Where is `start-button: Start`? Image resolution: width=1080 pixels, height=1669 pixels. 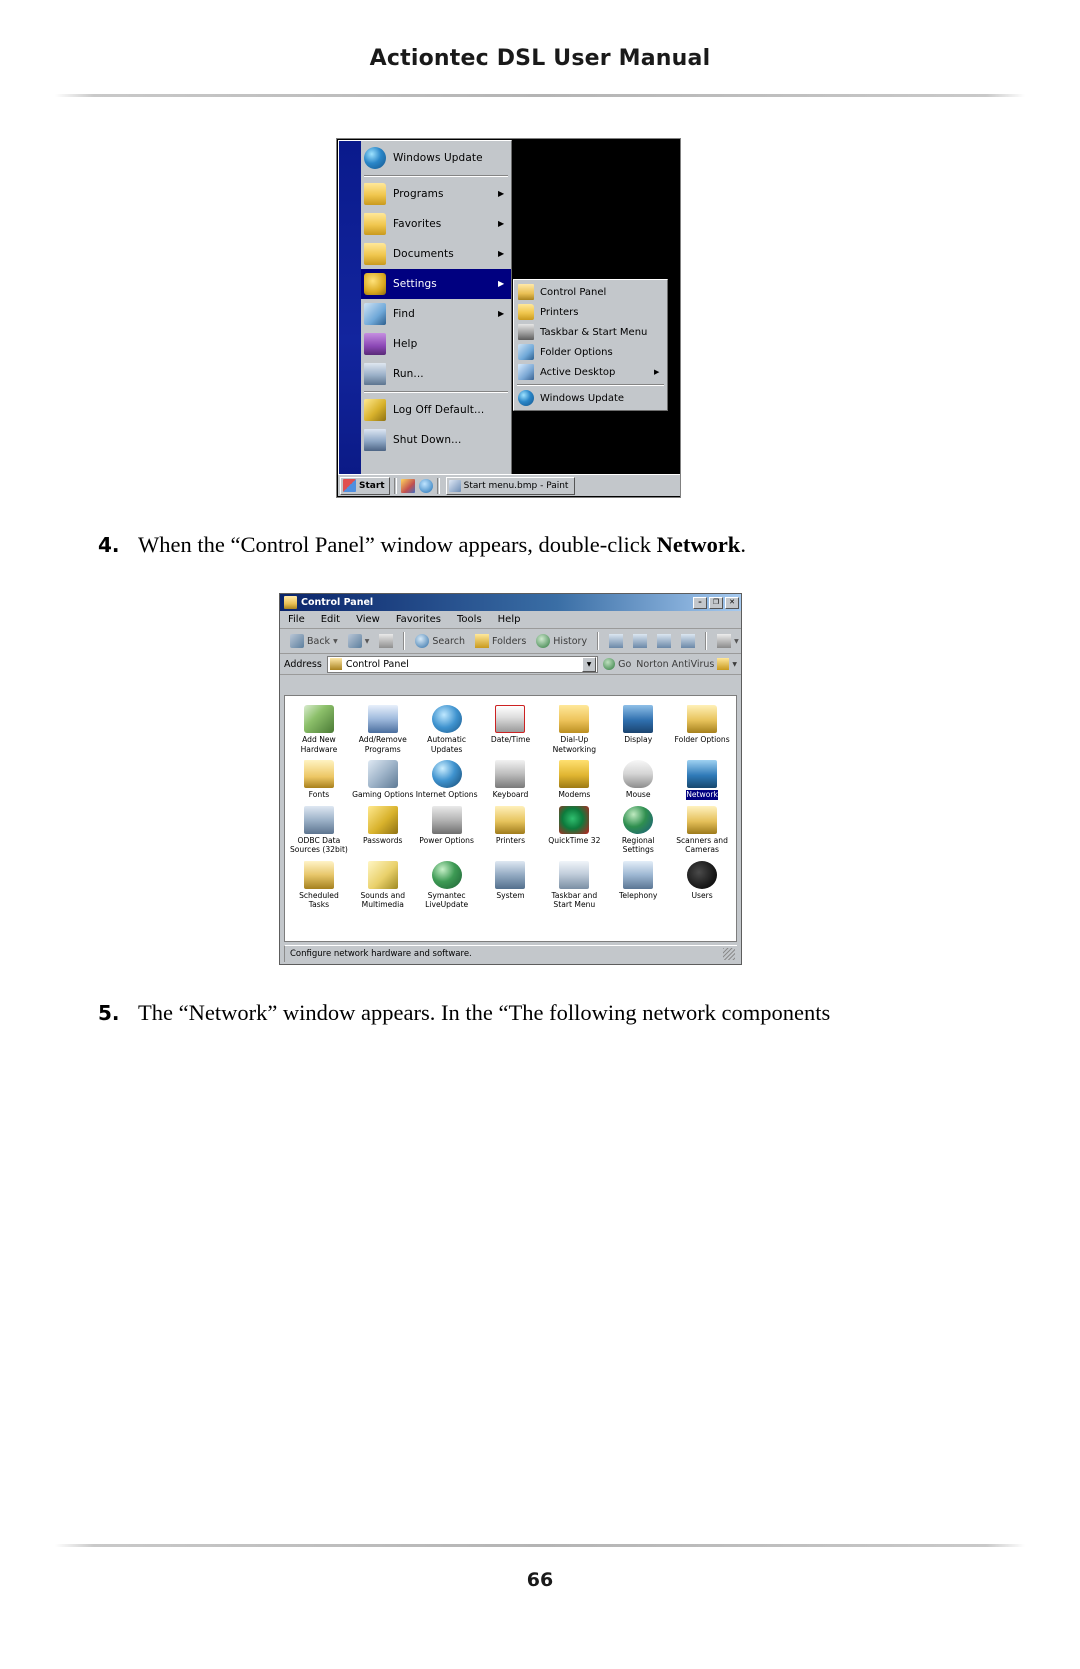
start-button: Start is located at coordinates (365, 485).